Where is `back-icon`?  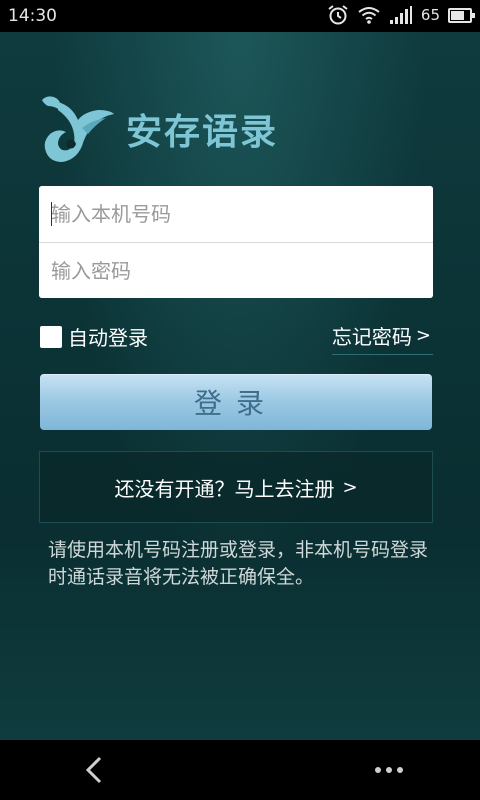
back-icon is located at coordinates (96, 770).